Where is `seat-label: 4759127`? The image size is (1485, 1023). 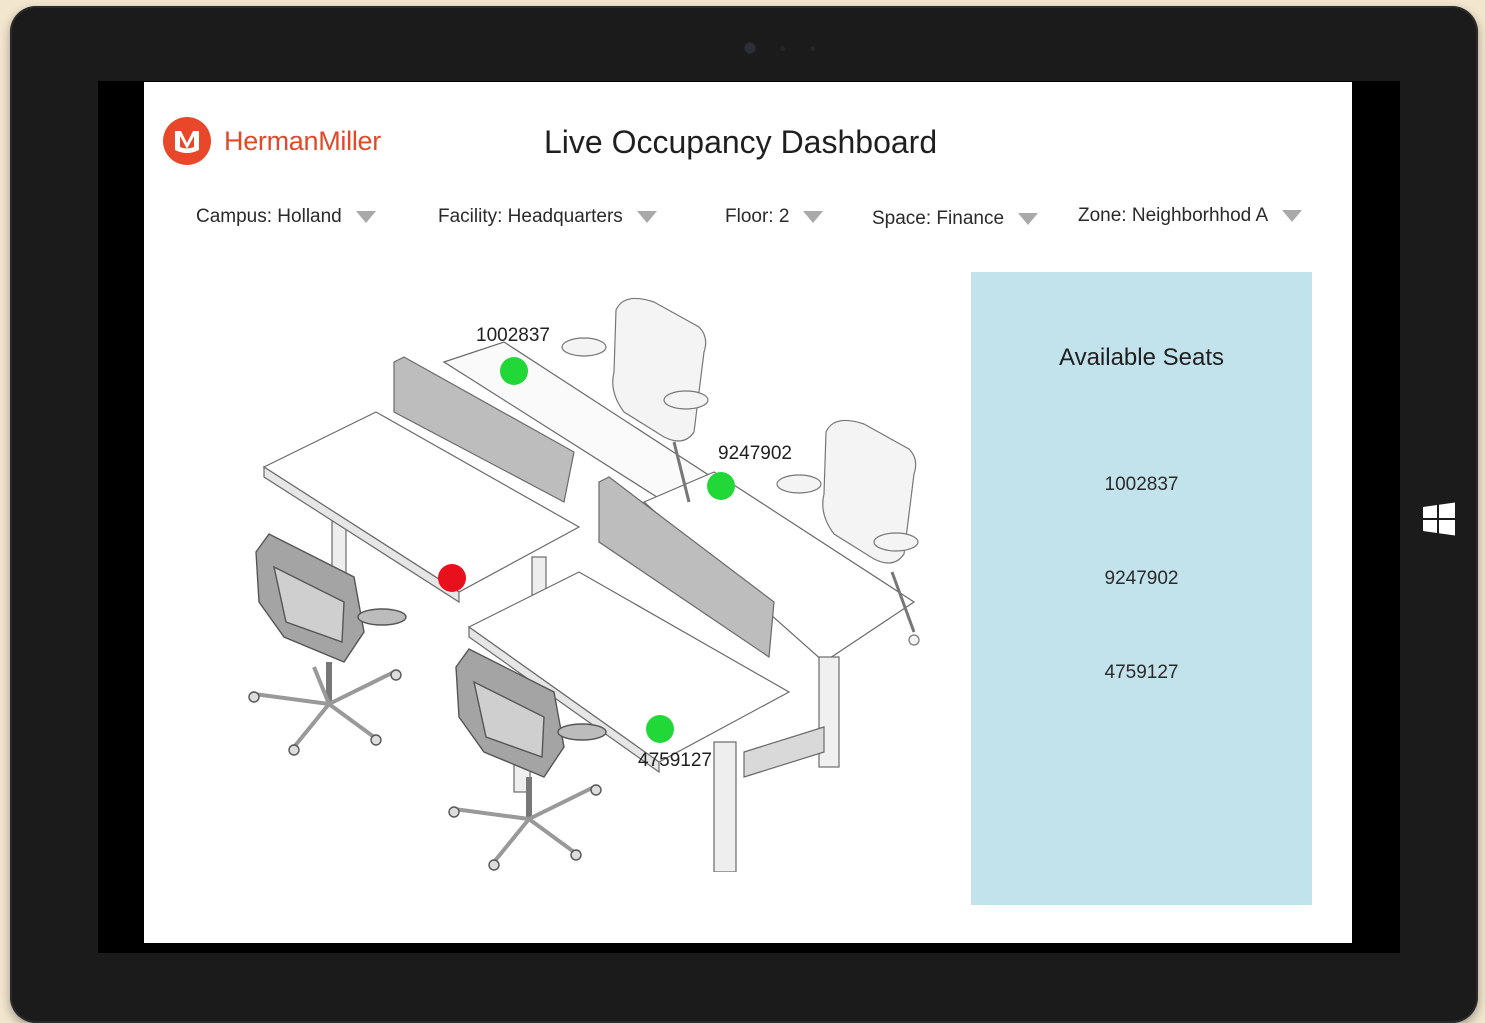
seat-label: 4759127 is located at coordinates (675, 760).